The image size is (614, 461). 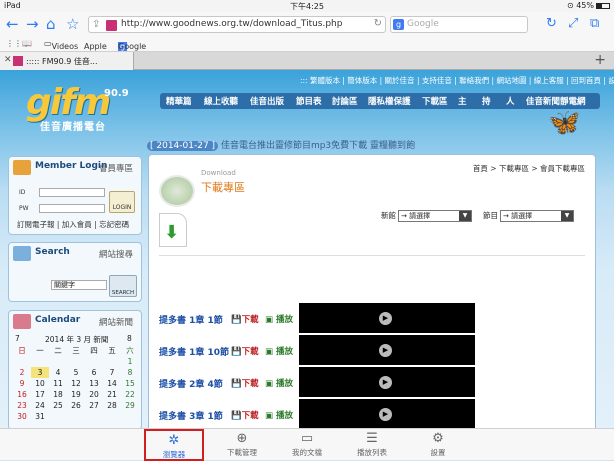 What do you see at coordinates (112, 405) in the screenshot?
I see `calendar-day: 28` at bounding box center [112, 405].